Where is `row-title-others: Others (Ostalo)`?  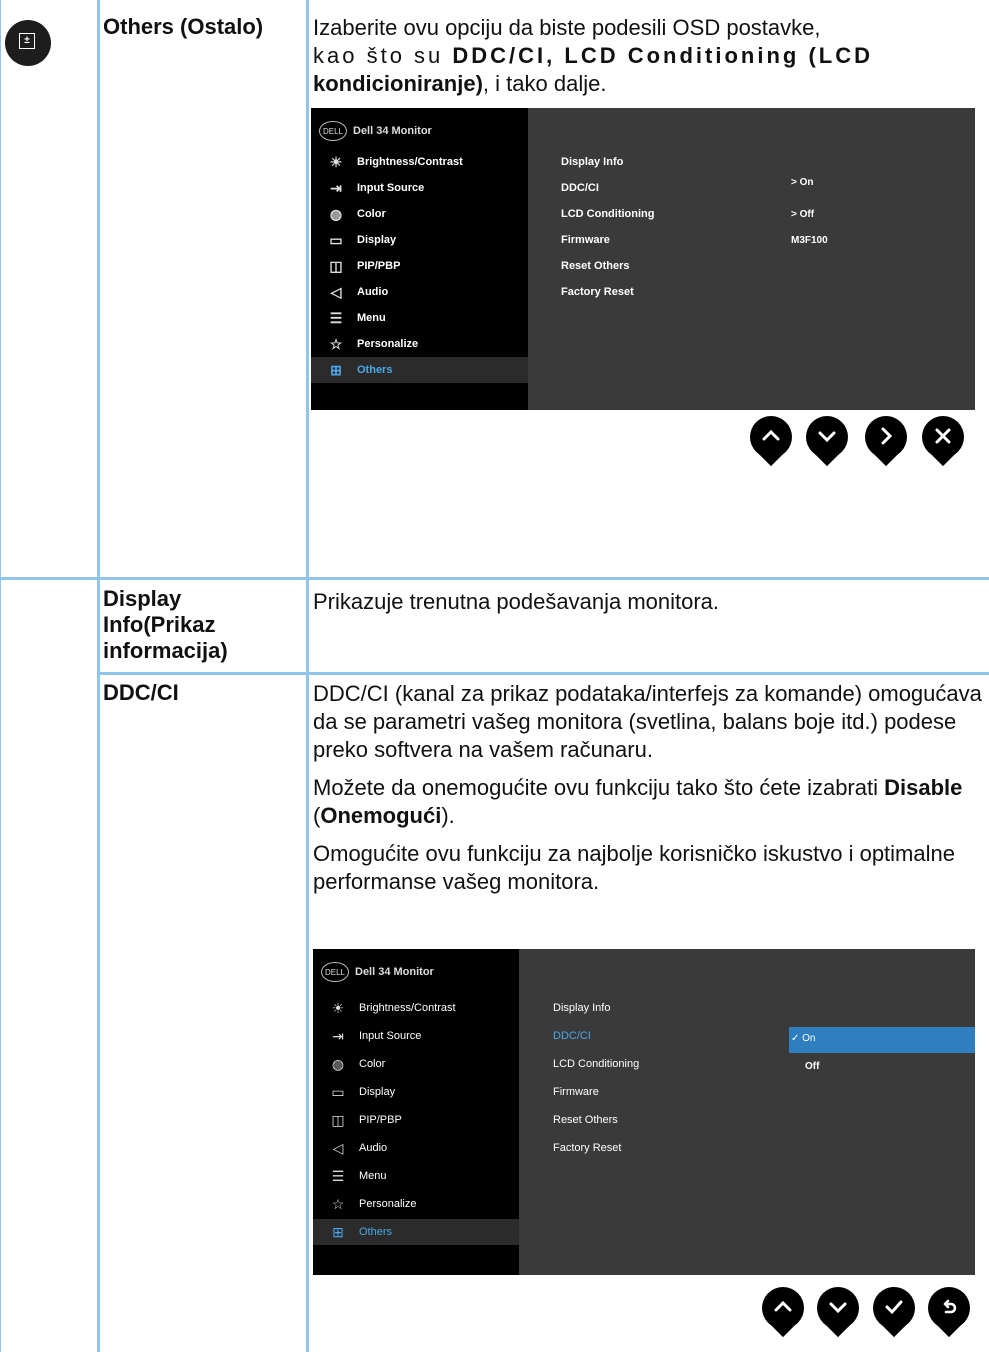 row-title-others: Others (Ostalo) is located at coordinates (183, 26).